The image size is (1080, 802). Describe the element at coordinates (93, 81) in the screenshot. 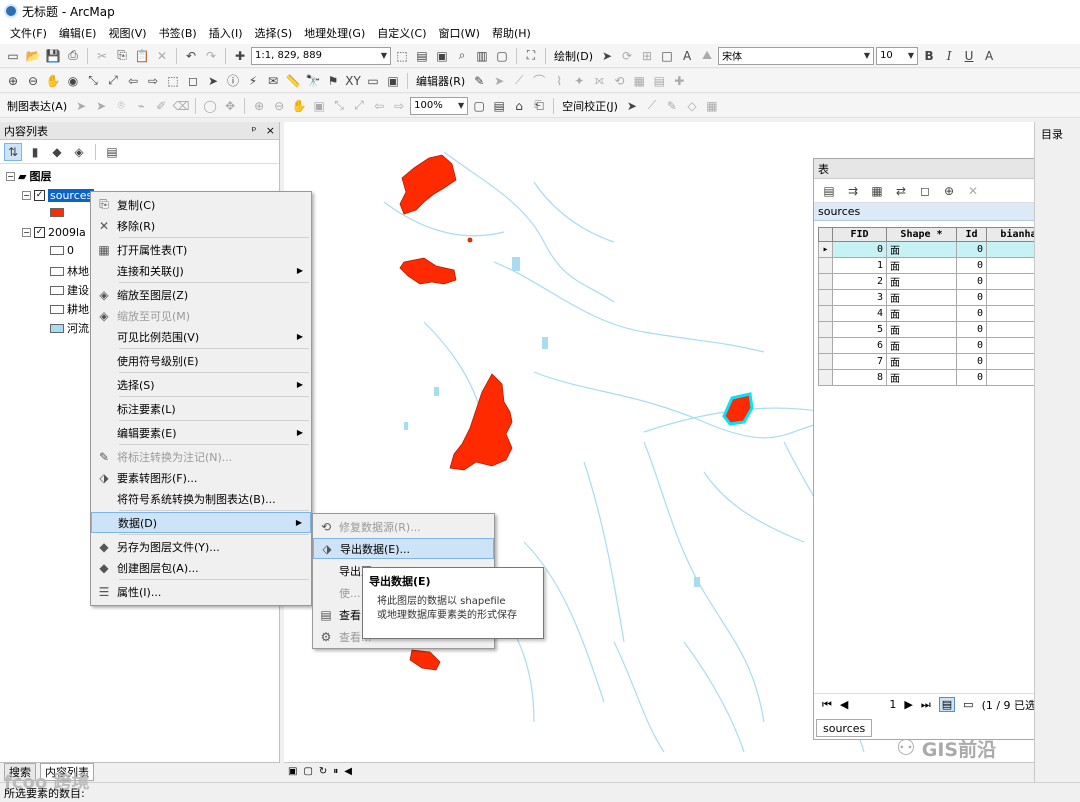

I see `fixed-zoom-in-icon: ⤡` at that location.